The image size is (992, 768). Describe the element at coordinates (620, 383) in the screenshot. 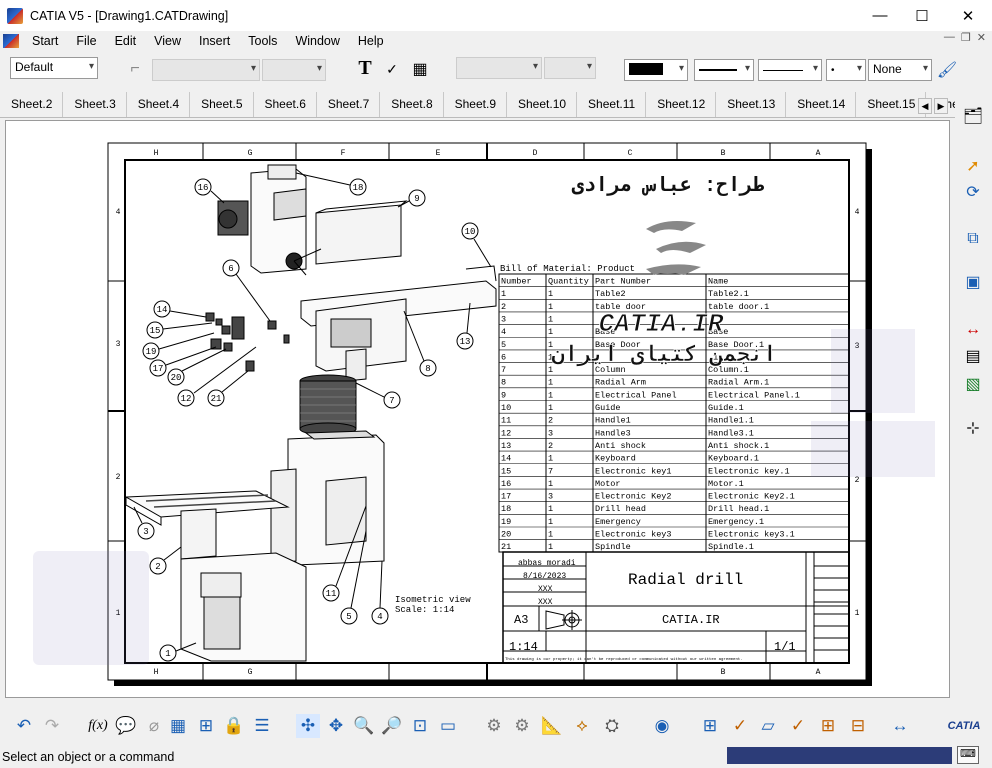

I see `bom-cell: Radial Arm` at that location.